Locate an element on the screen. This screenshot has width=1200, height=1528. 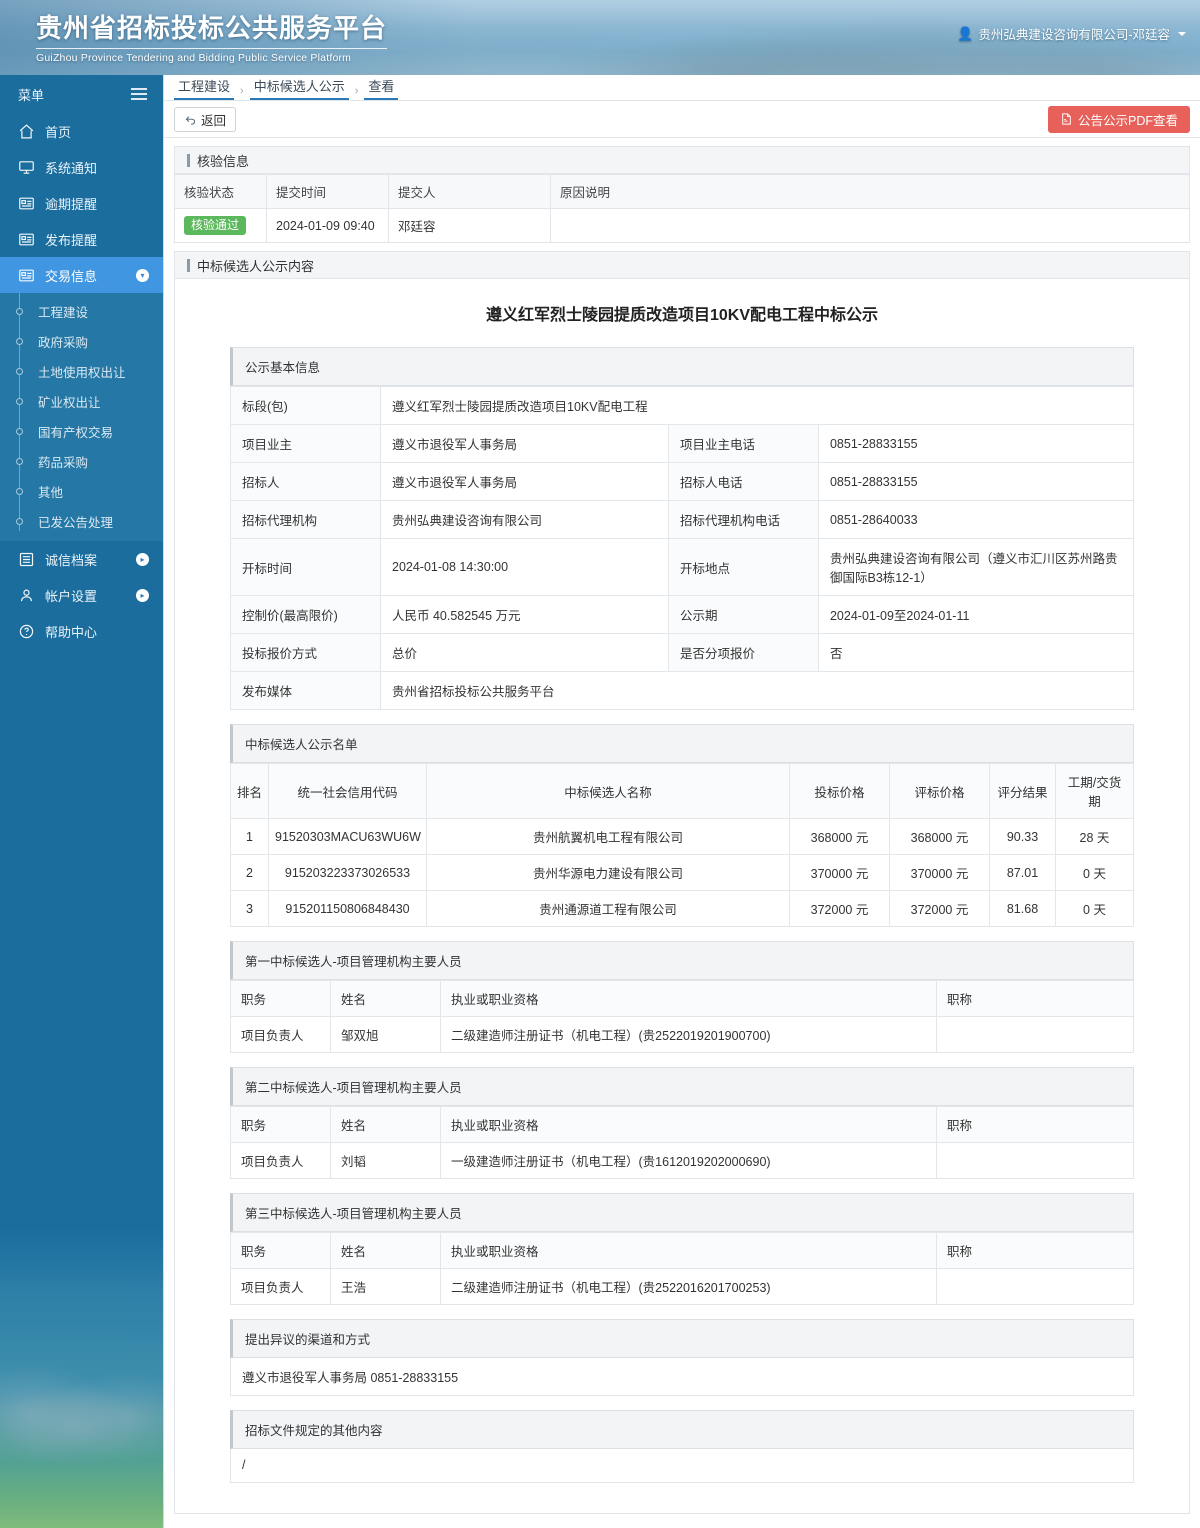
sidebar-subitem-other: 其他 is located at coordinates (81, 491).